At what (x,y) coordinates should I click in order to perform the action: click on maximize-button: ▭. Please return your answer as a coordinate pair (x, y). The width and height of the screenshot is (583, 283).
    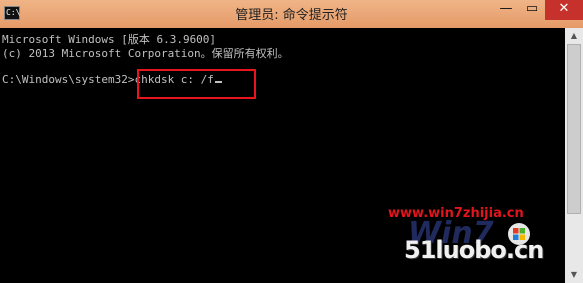
    Looking at the image, I should click on (532, 10).